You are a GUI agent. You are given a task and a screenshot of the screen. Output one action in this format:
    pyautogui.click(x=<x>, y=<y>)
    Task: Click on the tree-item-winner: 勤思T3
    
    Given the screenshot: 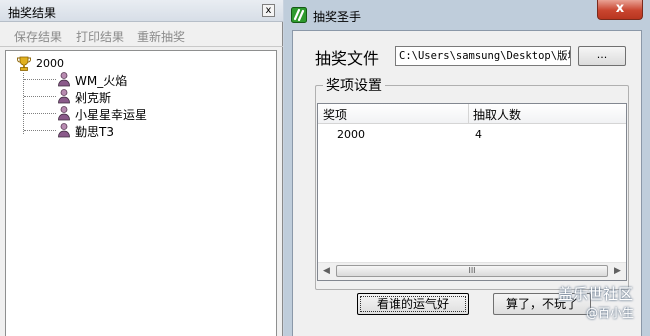 What is the action you would take?
    pyautogui.click(x=94, y=131)
    